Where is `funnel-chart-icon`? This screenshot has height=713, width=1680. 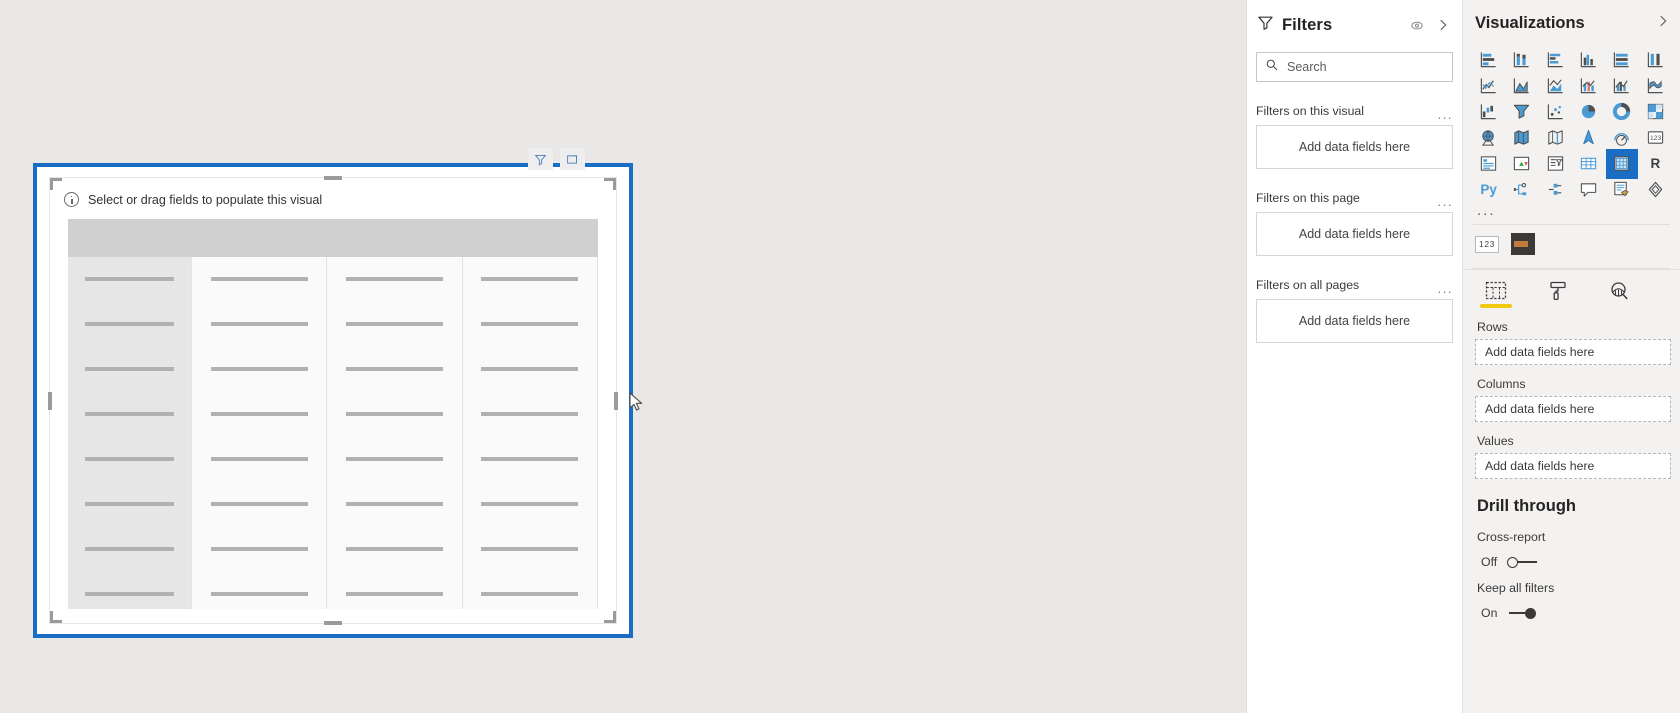 funnel-chart-icon is located at coordinates (1521, 111).